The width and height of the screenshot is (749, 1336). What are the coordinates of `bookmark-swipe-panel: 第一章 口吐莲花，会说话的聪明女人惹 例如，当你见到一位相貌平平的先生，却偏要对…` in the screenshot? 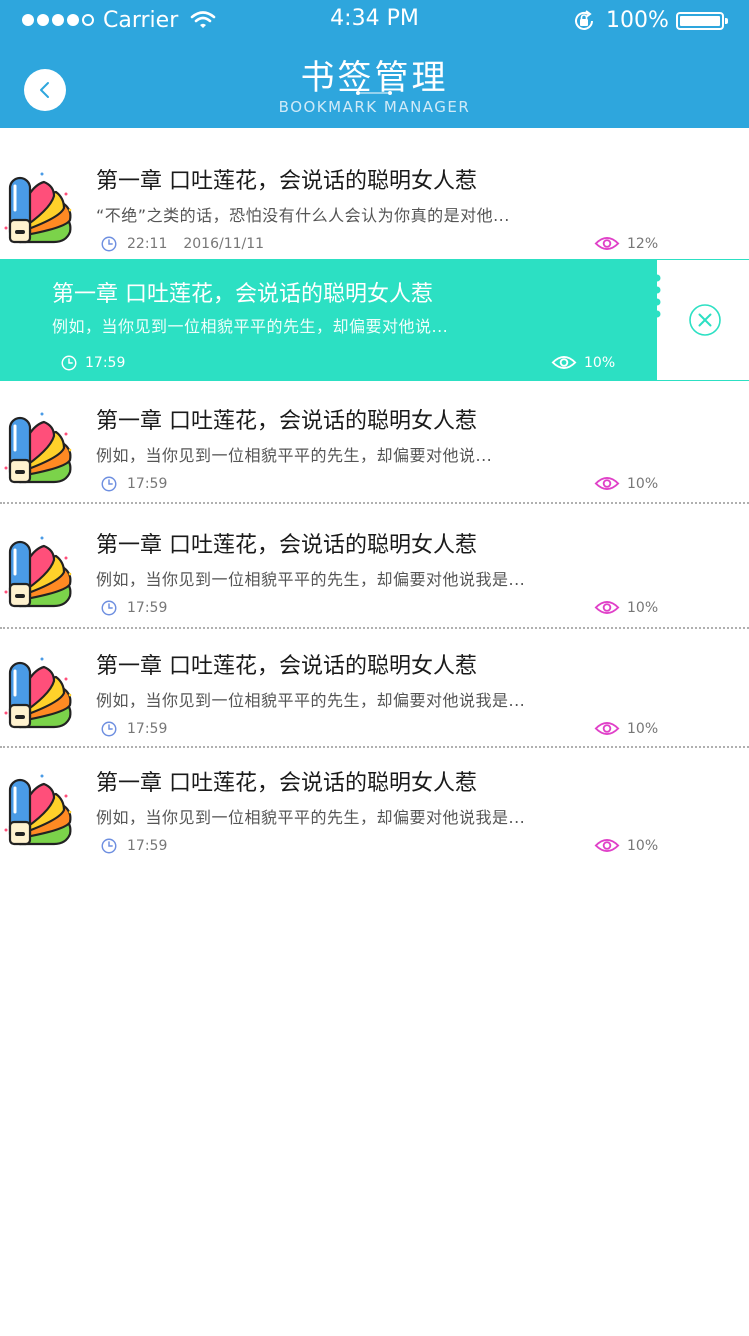 It's located at (328, 320).